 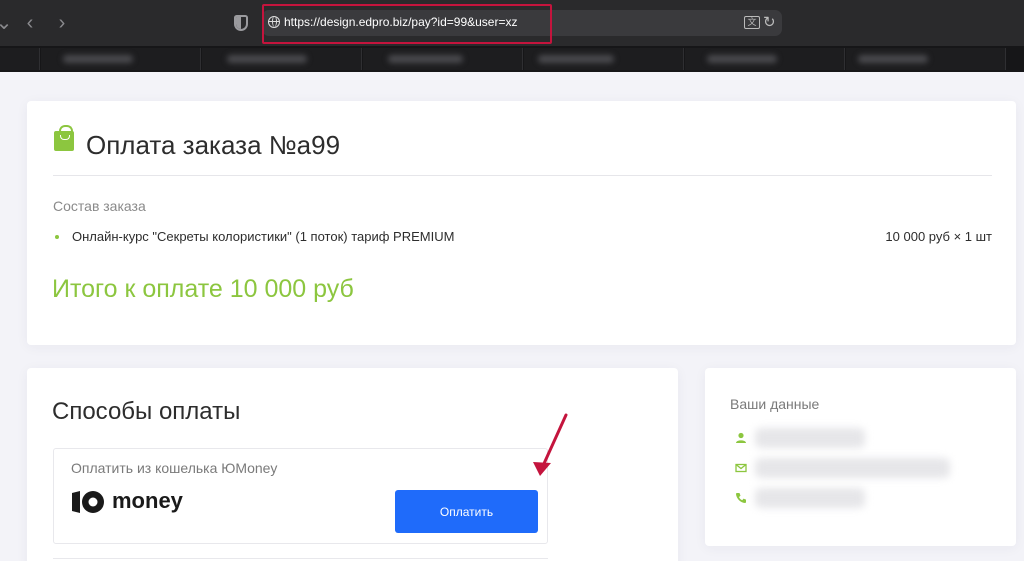 What do you see at coordinates (741, 437) in the screenshot?
I see `user-icon` at bounding box center [741, 437].